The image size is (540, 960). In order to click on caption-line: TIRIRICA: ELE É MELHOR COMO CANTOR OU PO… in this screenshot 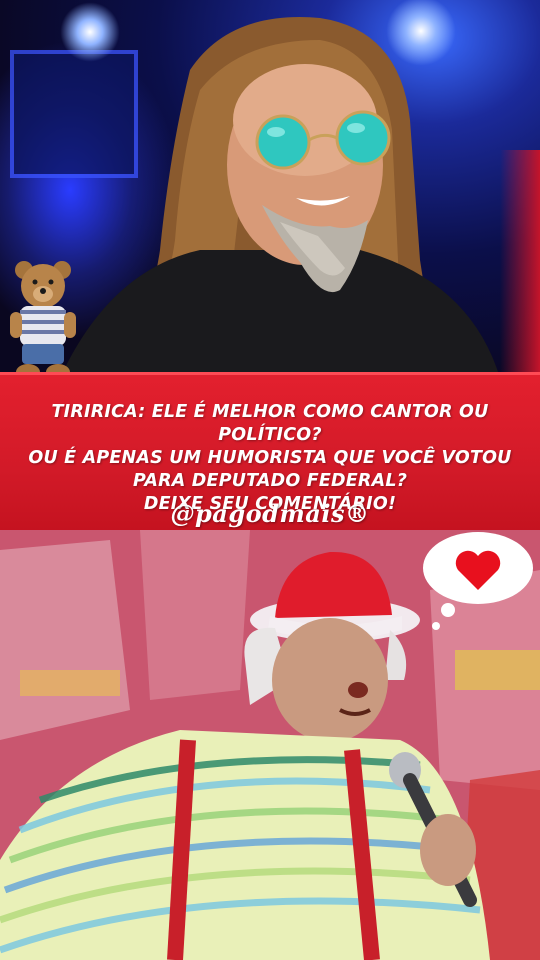, I will do `click(270, 423)`.